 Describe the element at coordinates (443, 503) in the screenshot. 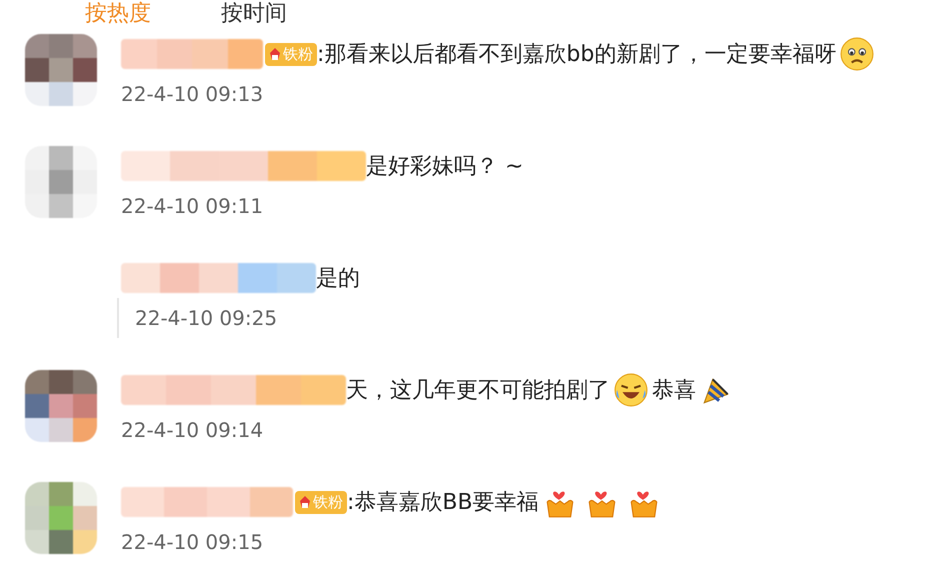

I see `comment-text: :恭喜嘉欣BB要幸福` at that location.